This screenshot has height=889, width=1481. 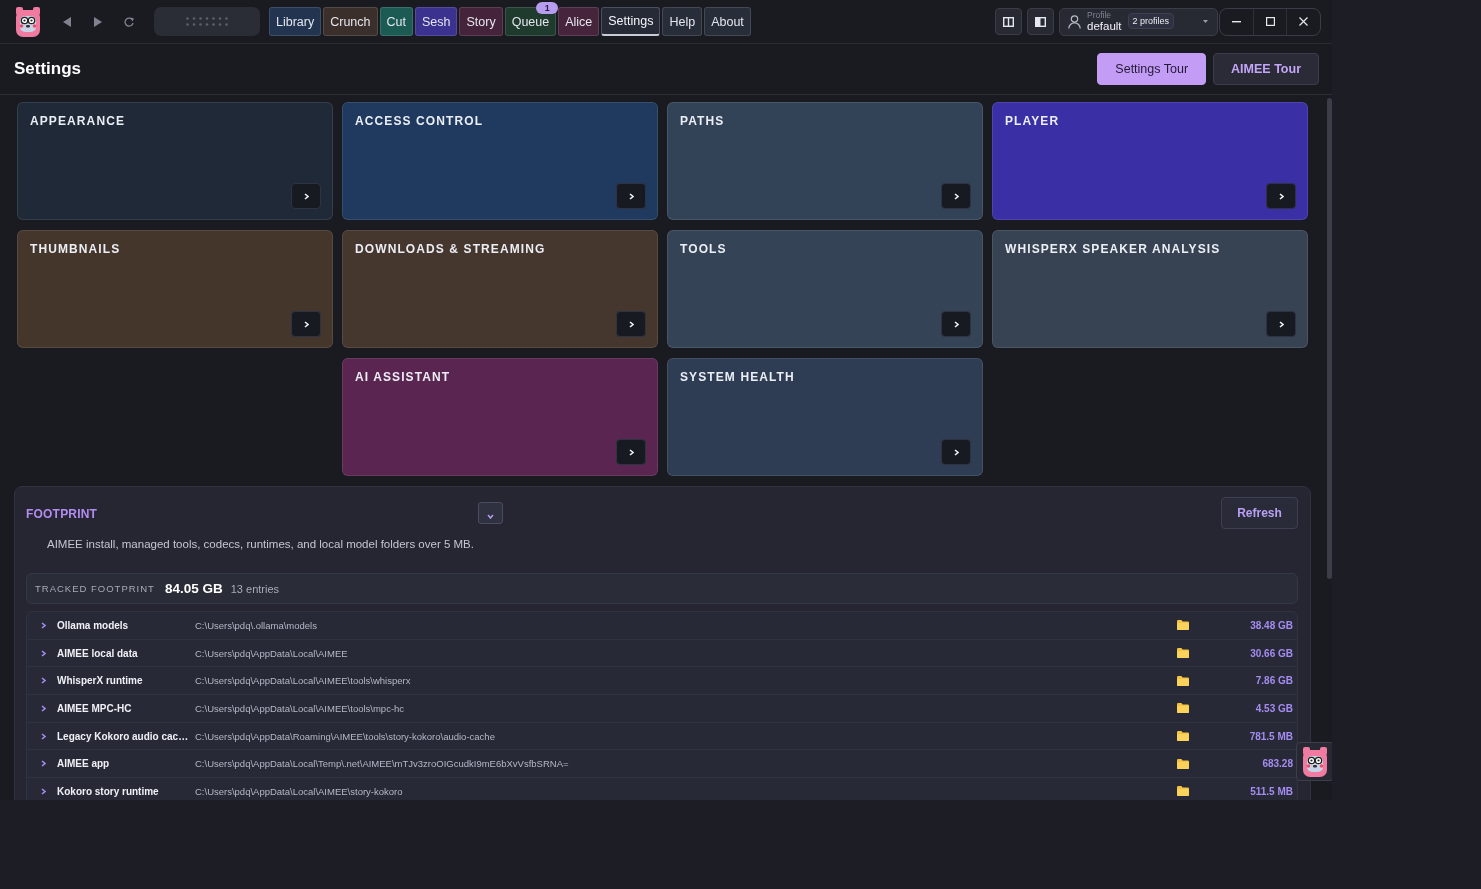 I want to click on drag-handle, so click(x=207, y=21).